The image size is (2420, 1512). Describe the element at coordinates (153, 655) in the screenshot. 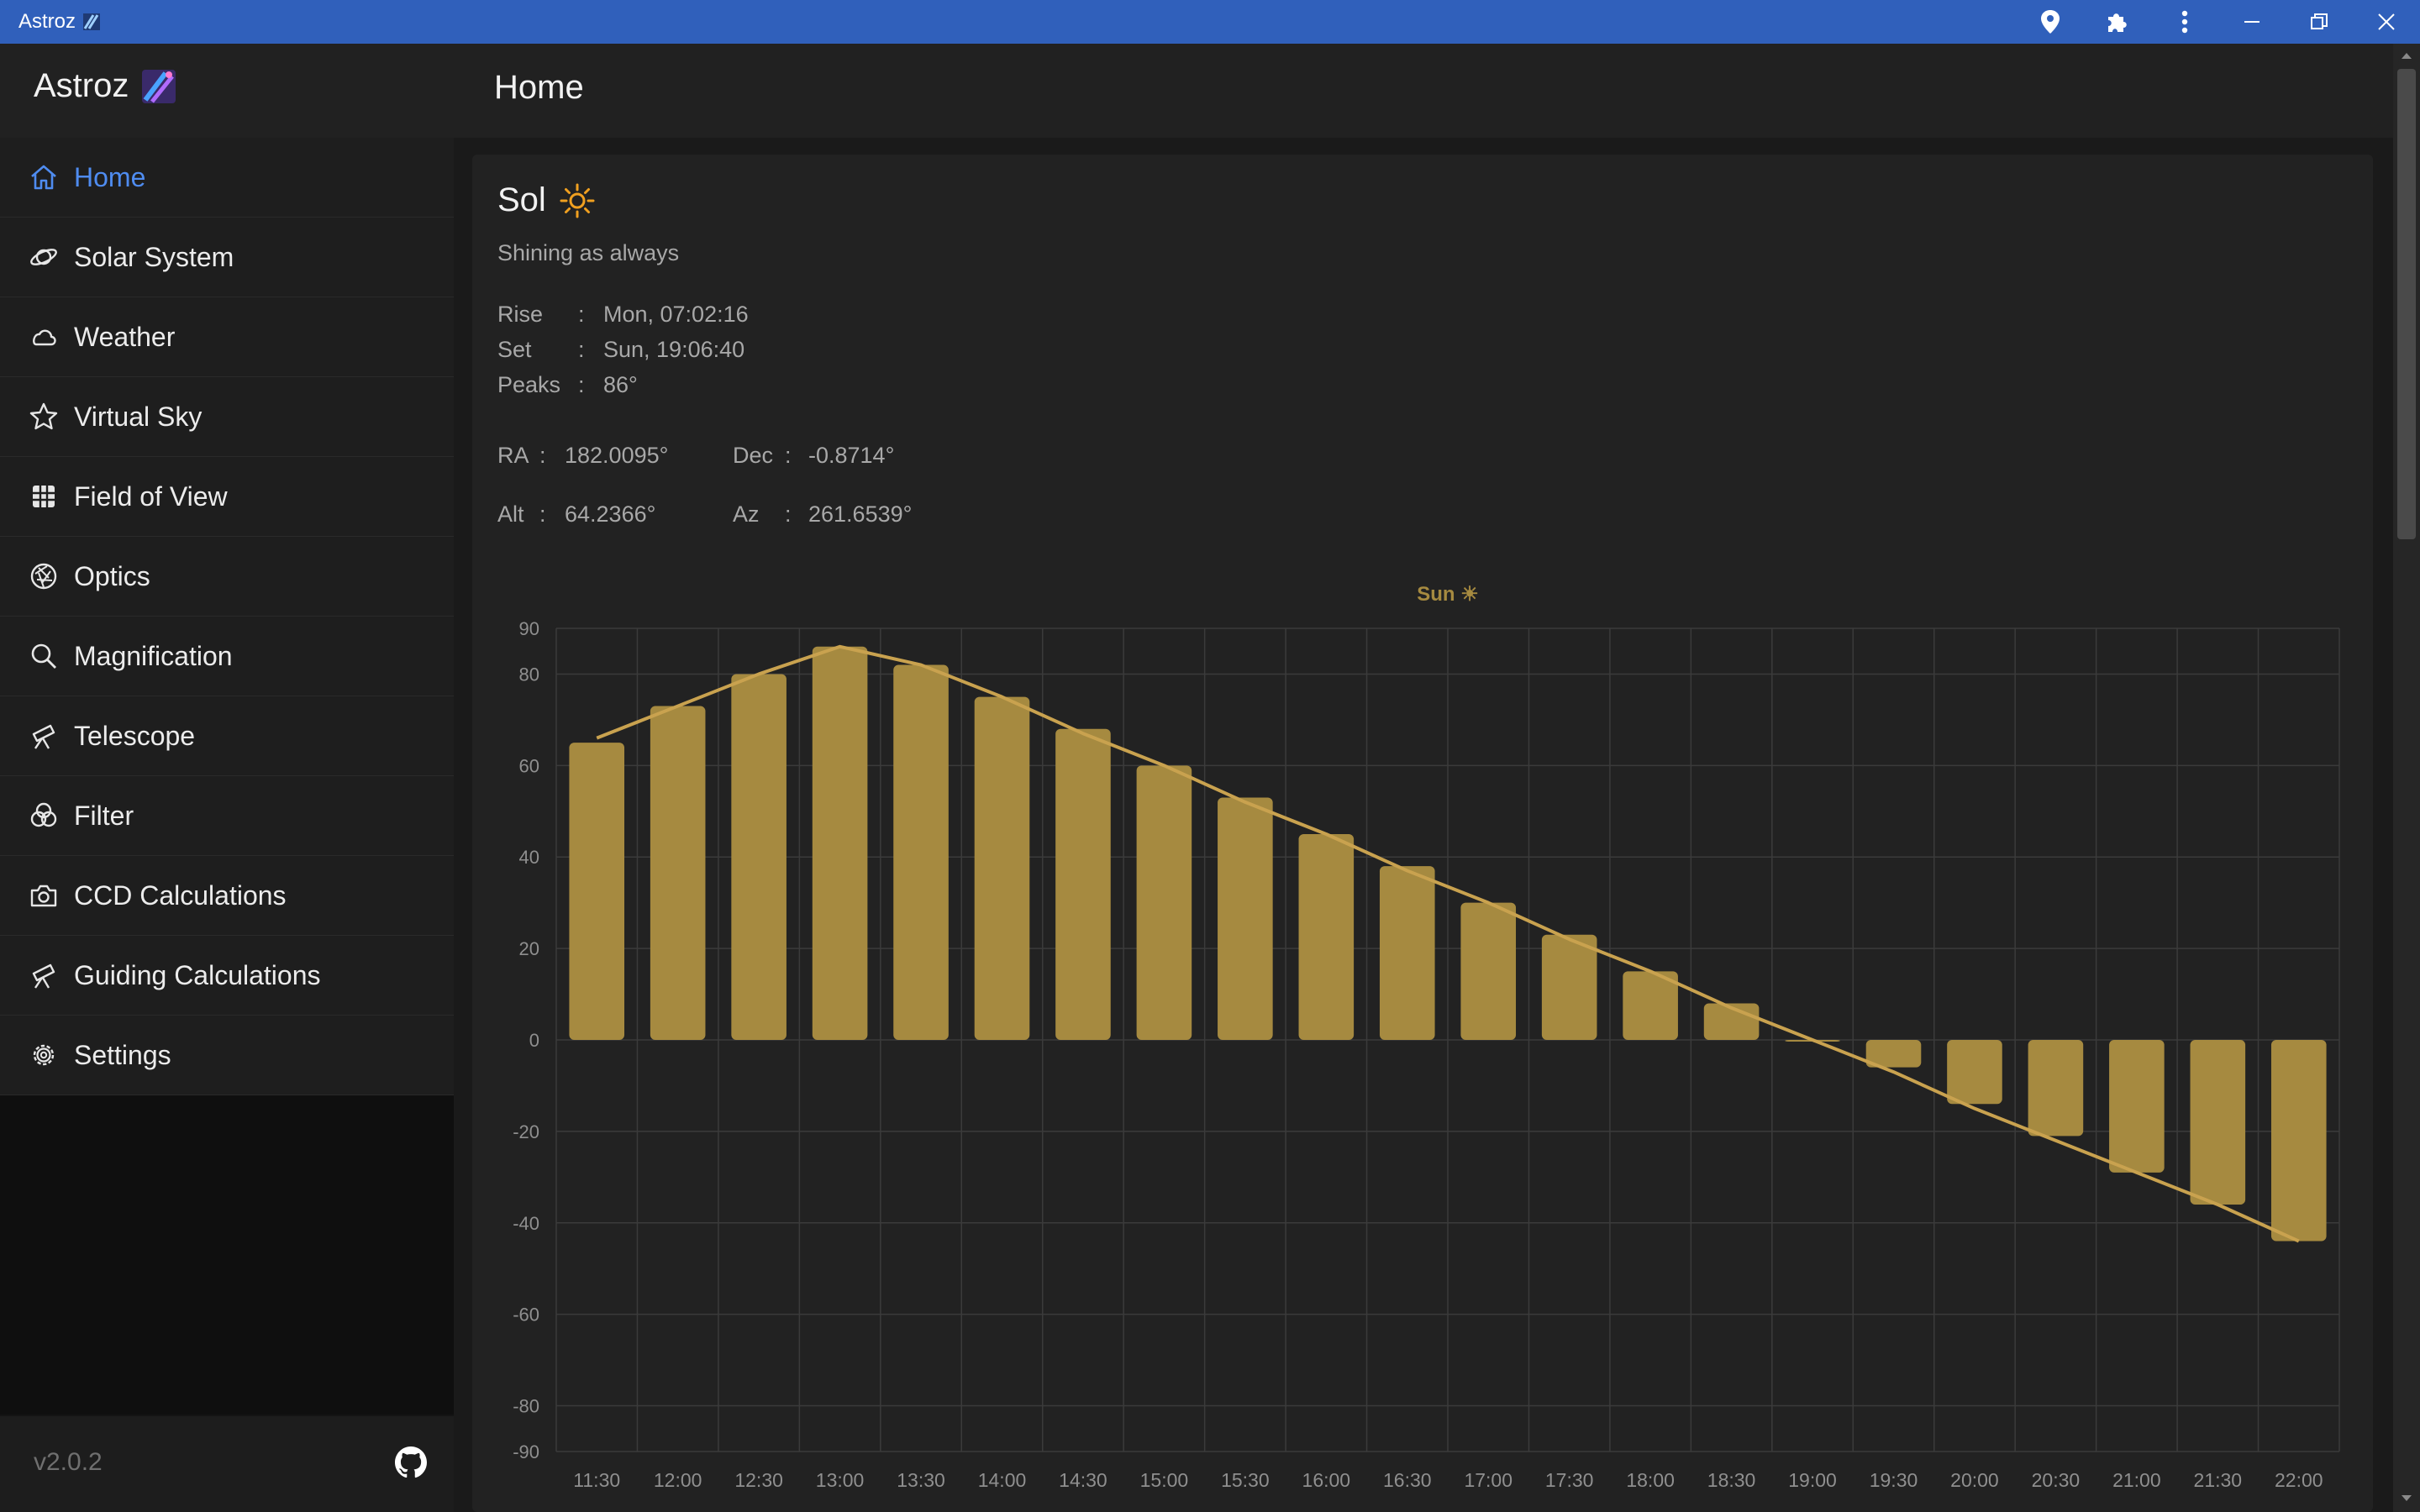

I see `sidebar-item-label: Magnification` at that location.